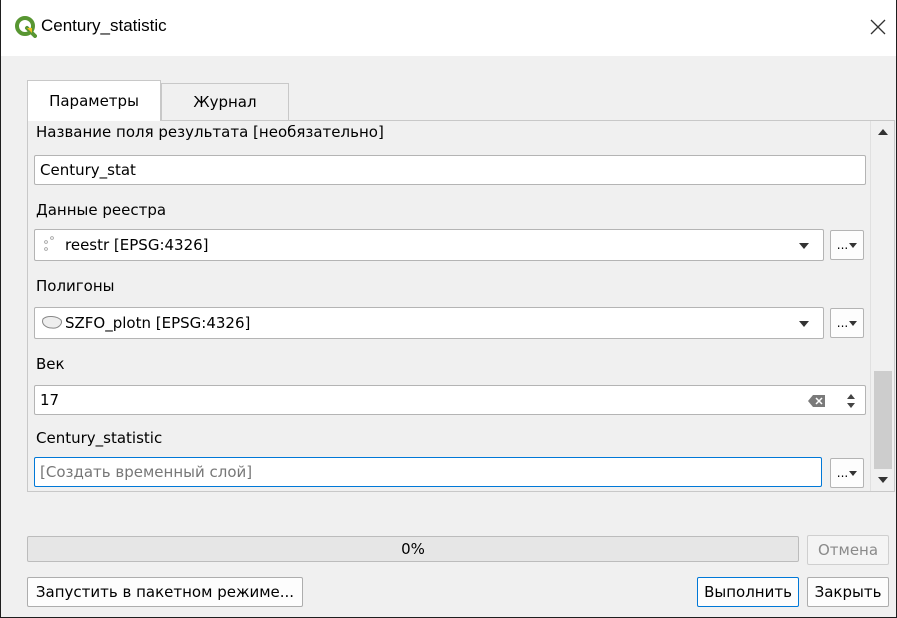  Describe the element at coordinates (429, 245) in the screenshot. I see `registry-combo: reestr [EPSG:4326]` at that location.